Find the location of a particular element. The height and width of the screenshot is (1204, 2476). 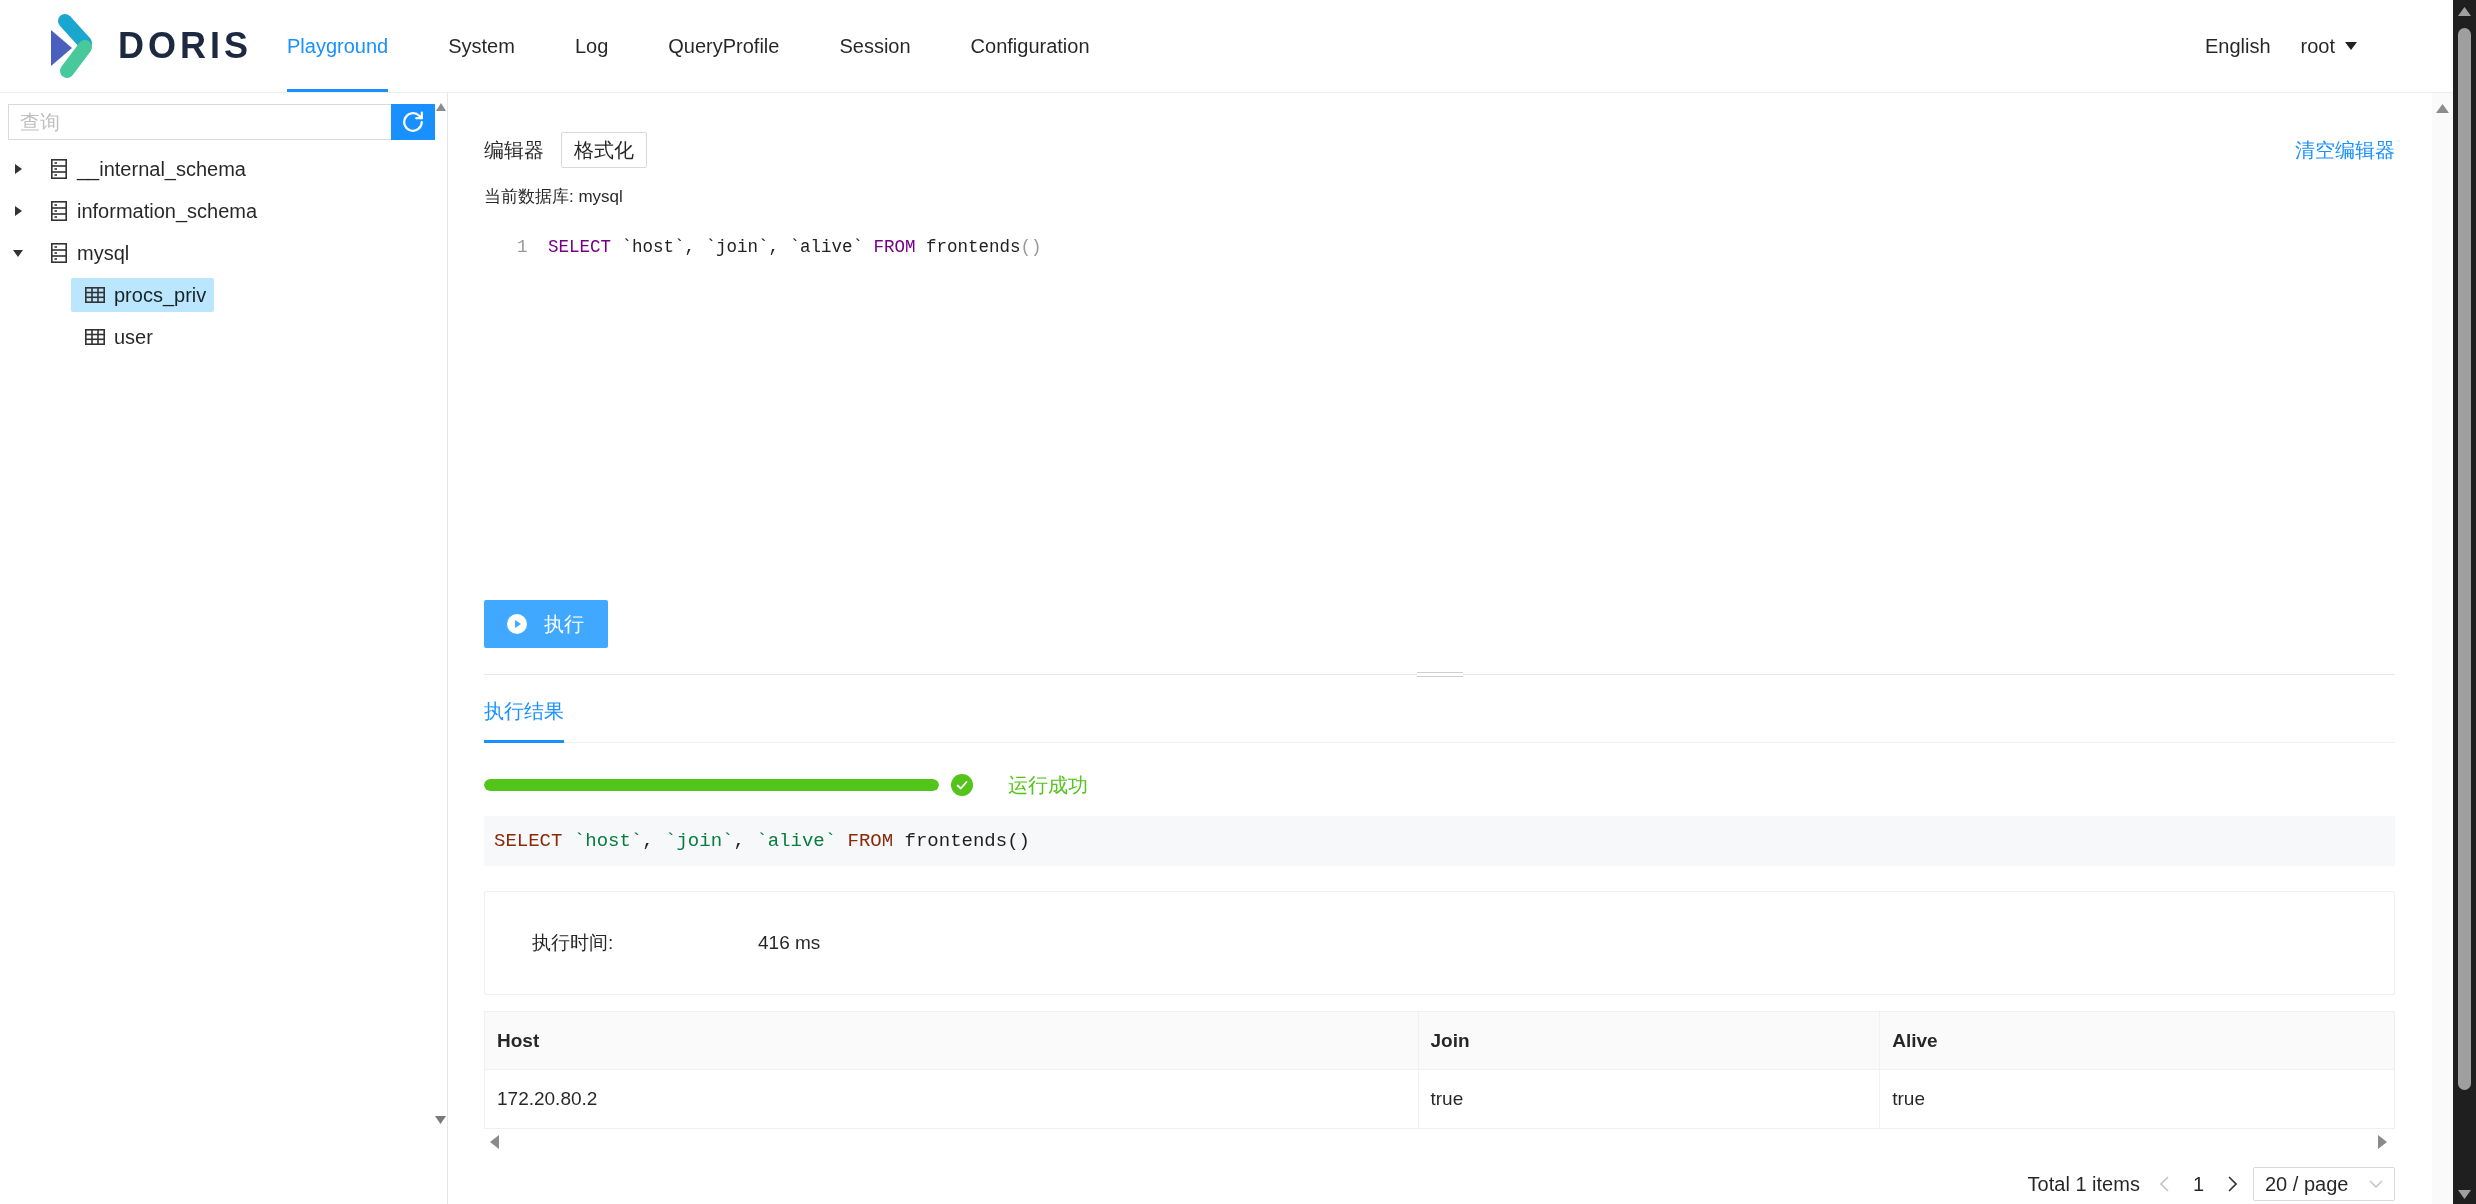

tree-node: procs_priv is located at coordinates (143, 295).